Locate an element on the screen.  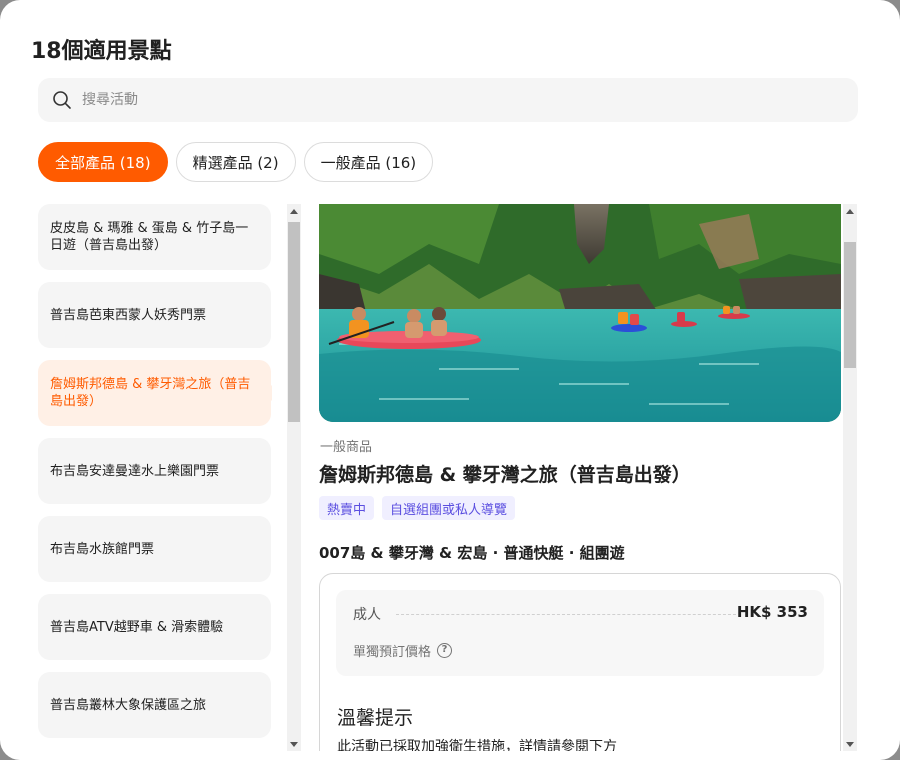
notice-title: 溫馨提示 is located at coordinates (375, 718).